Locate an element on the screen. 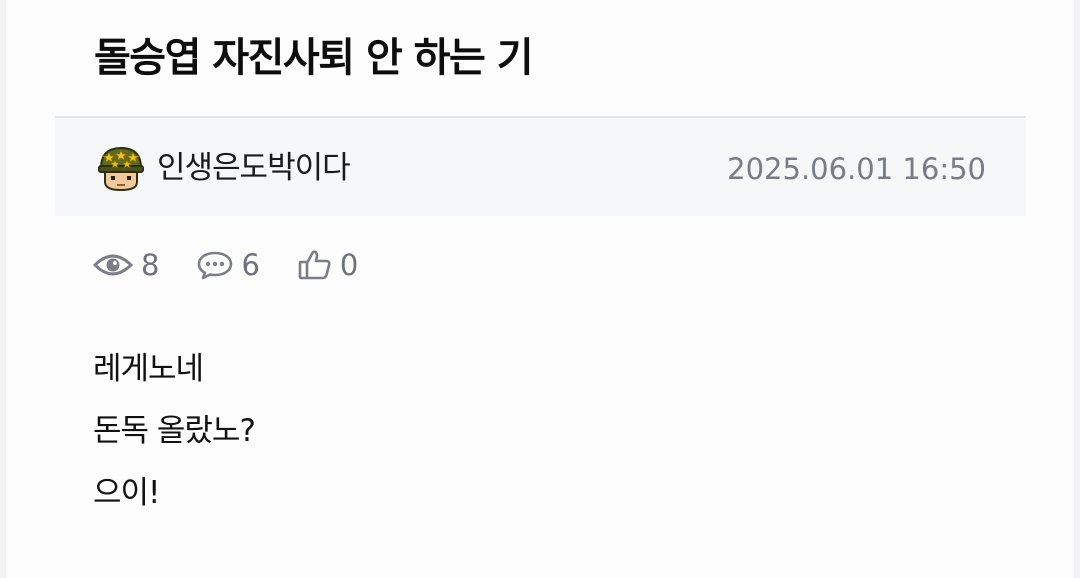 The width and height of the screenshot is (1080, 578). post-body: 레게노네 돈독 올랐노? 으이! is located at coordinates (174, 431).